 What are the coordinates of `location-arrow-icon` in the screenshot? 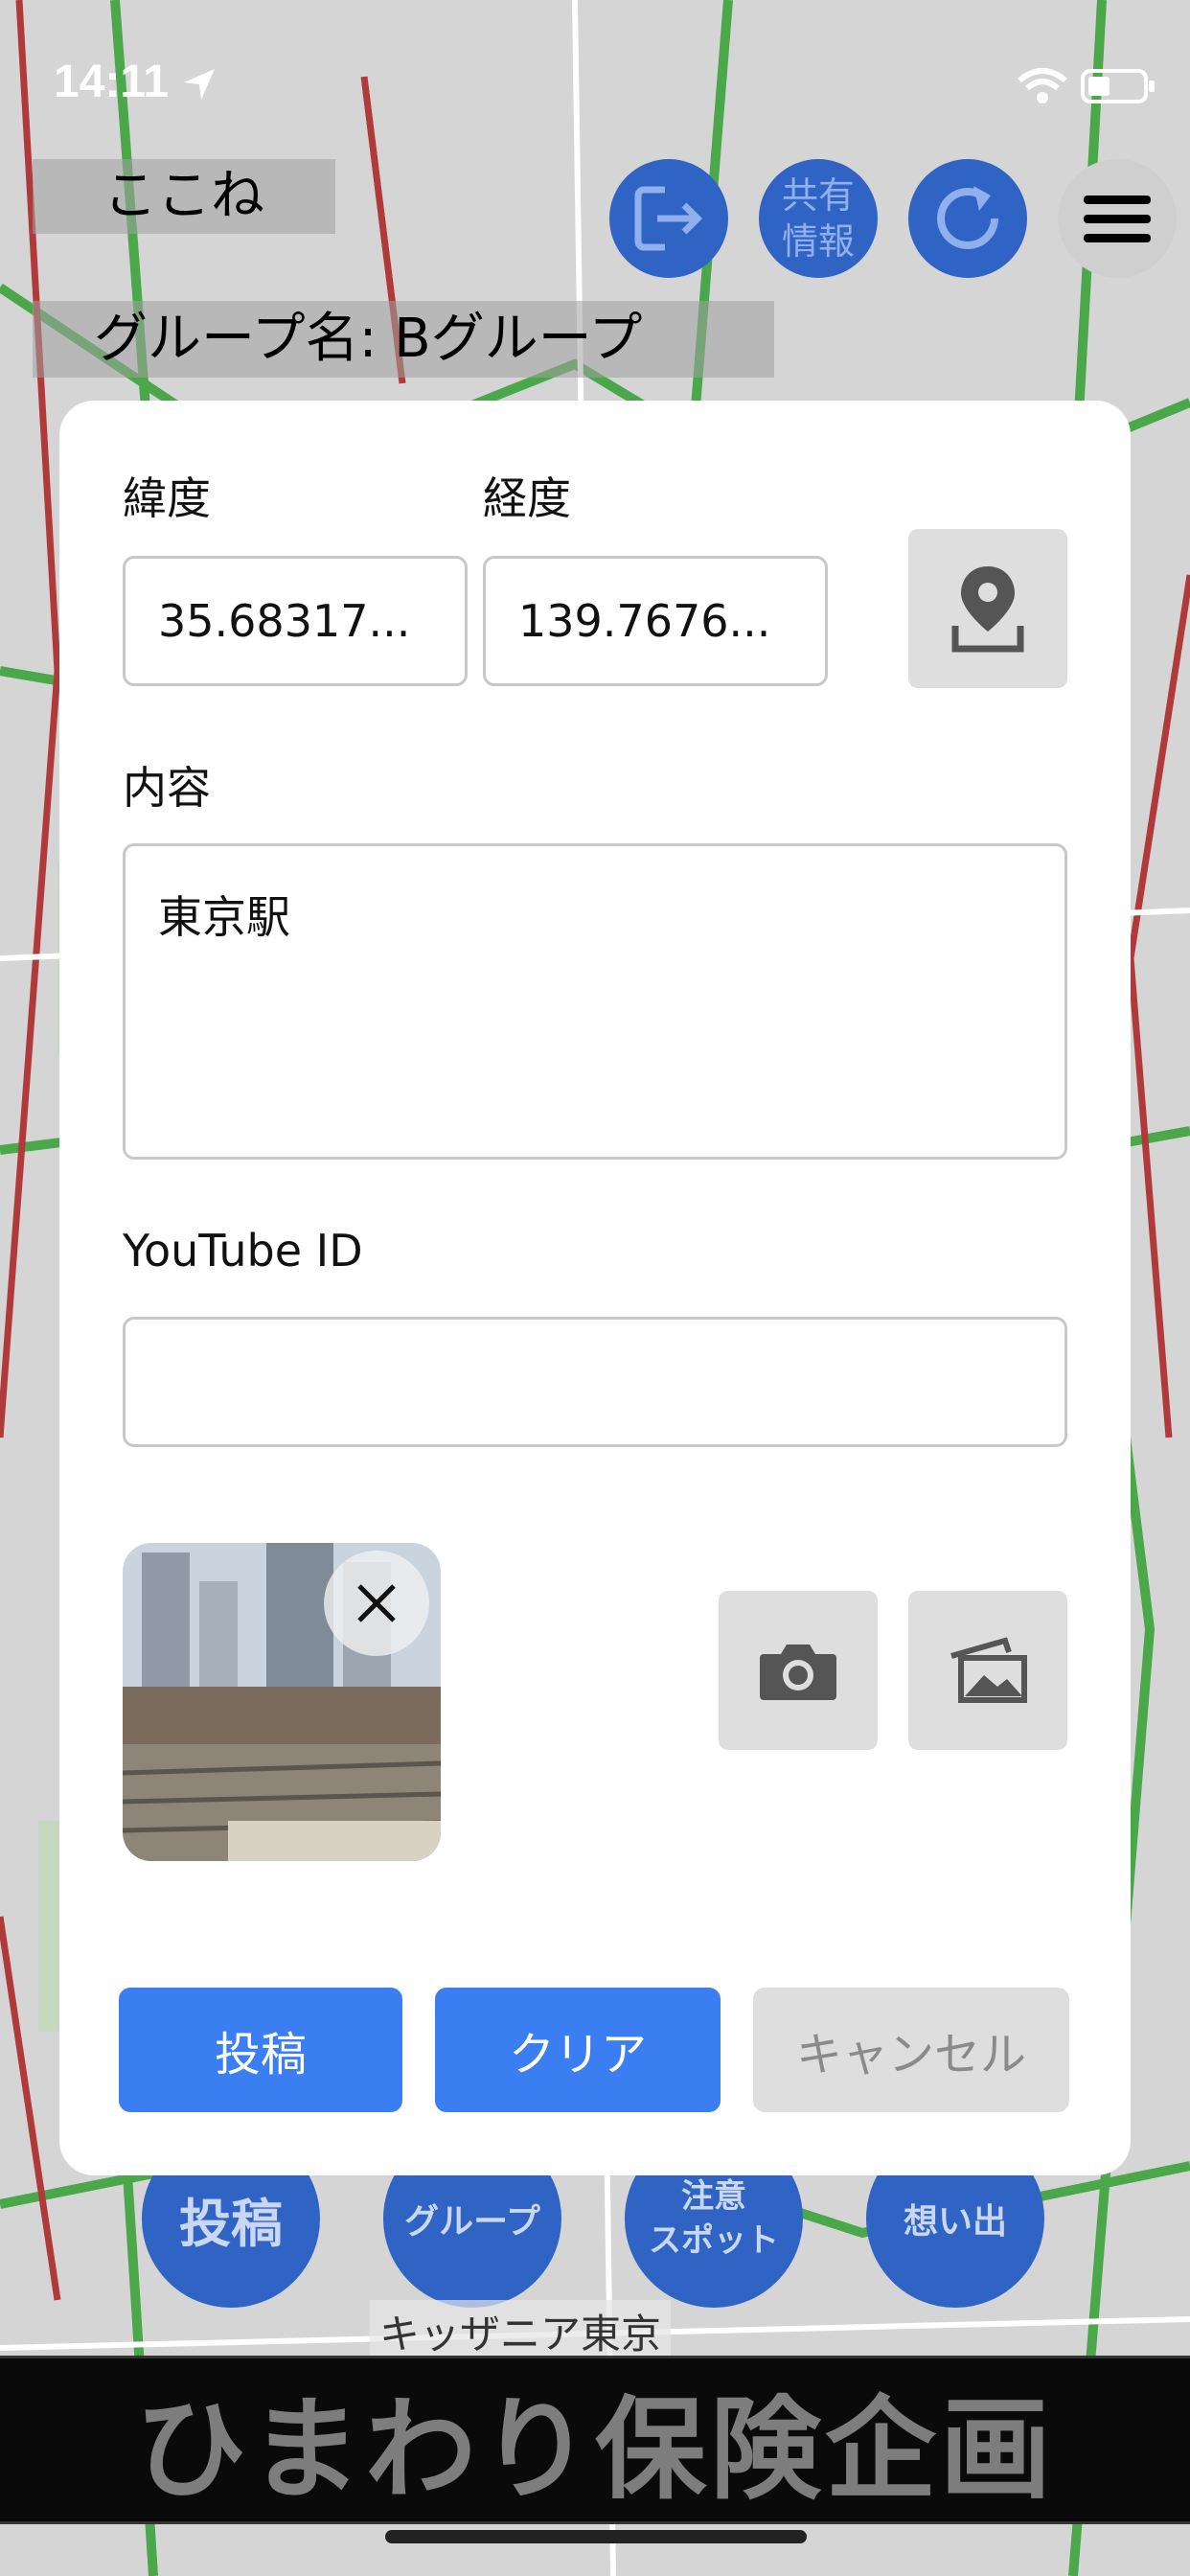 It's located at (199, 85).